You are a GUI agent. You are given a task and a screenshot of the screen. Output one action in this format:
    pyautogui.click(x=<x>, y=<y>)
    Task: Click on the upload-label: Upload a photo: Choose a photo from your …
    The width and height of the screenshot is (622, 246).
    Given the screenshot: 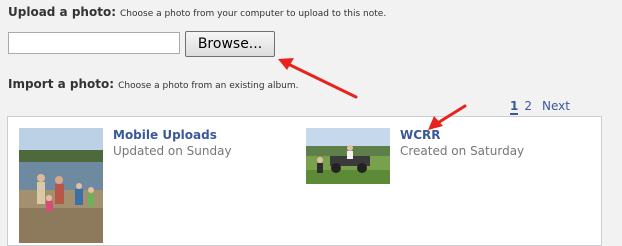 What is the action you would take?
    pyautogui.click(x=197, y=12)
    